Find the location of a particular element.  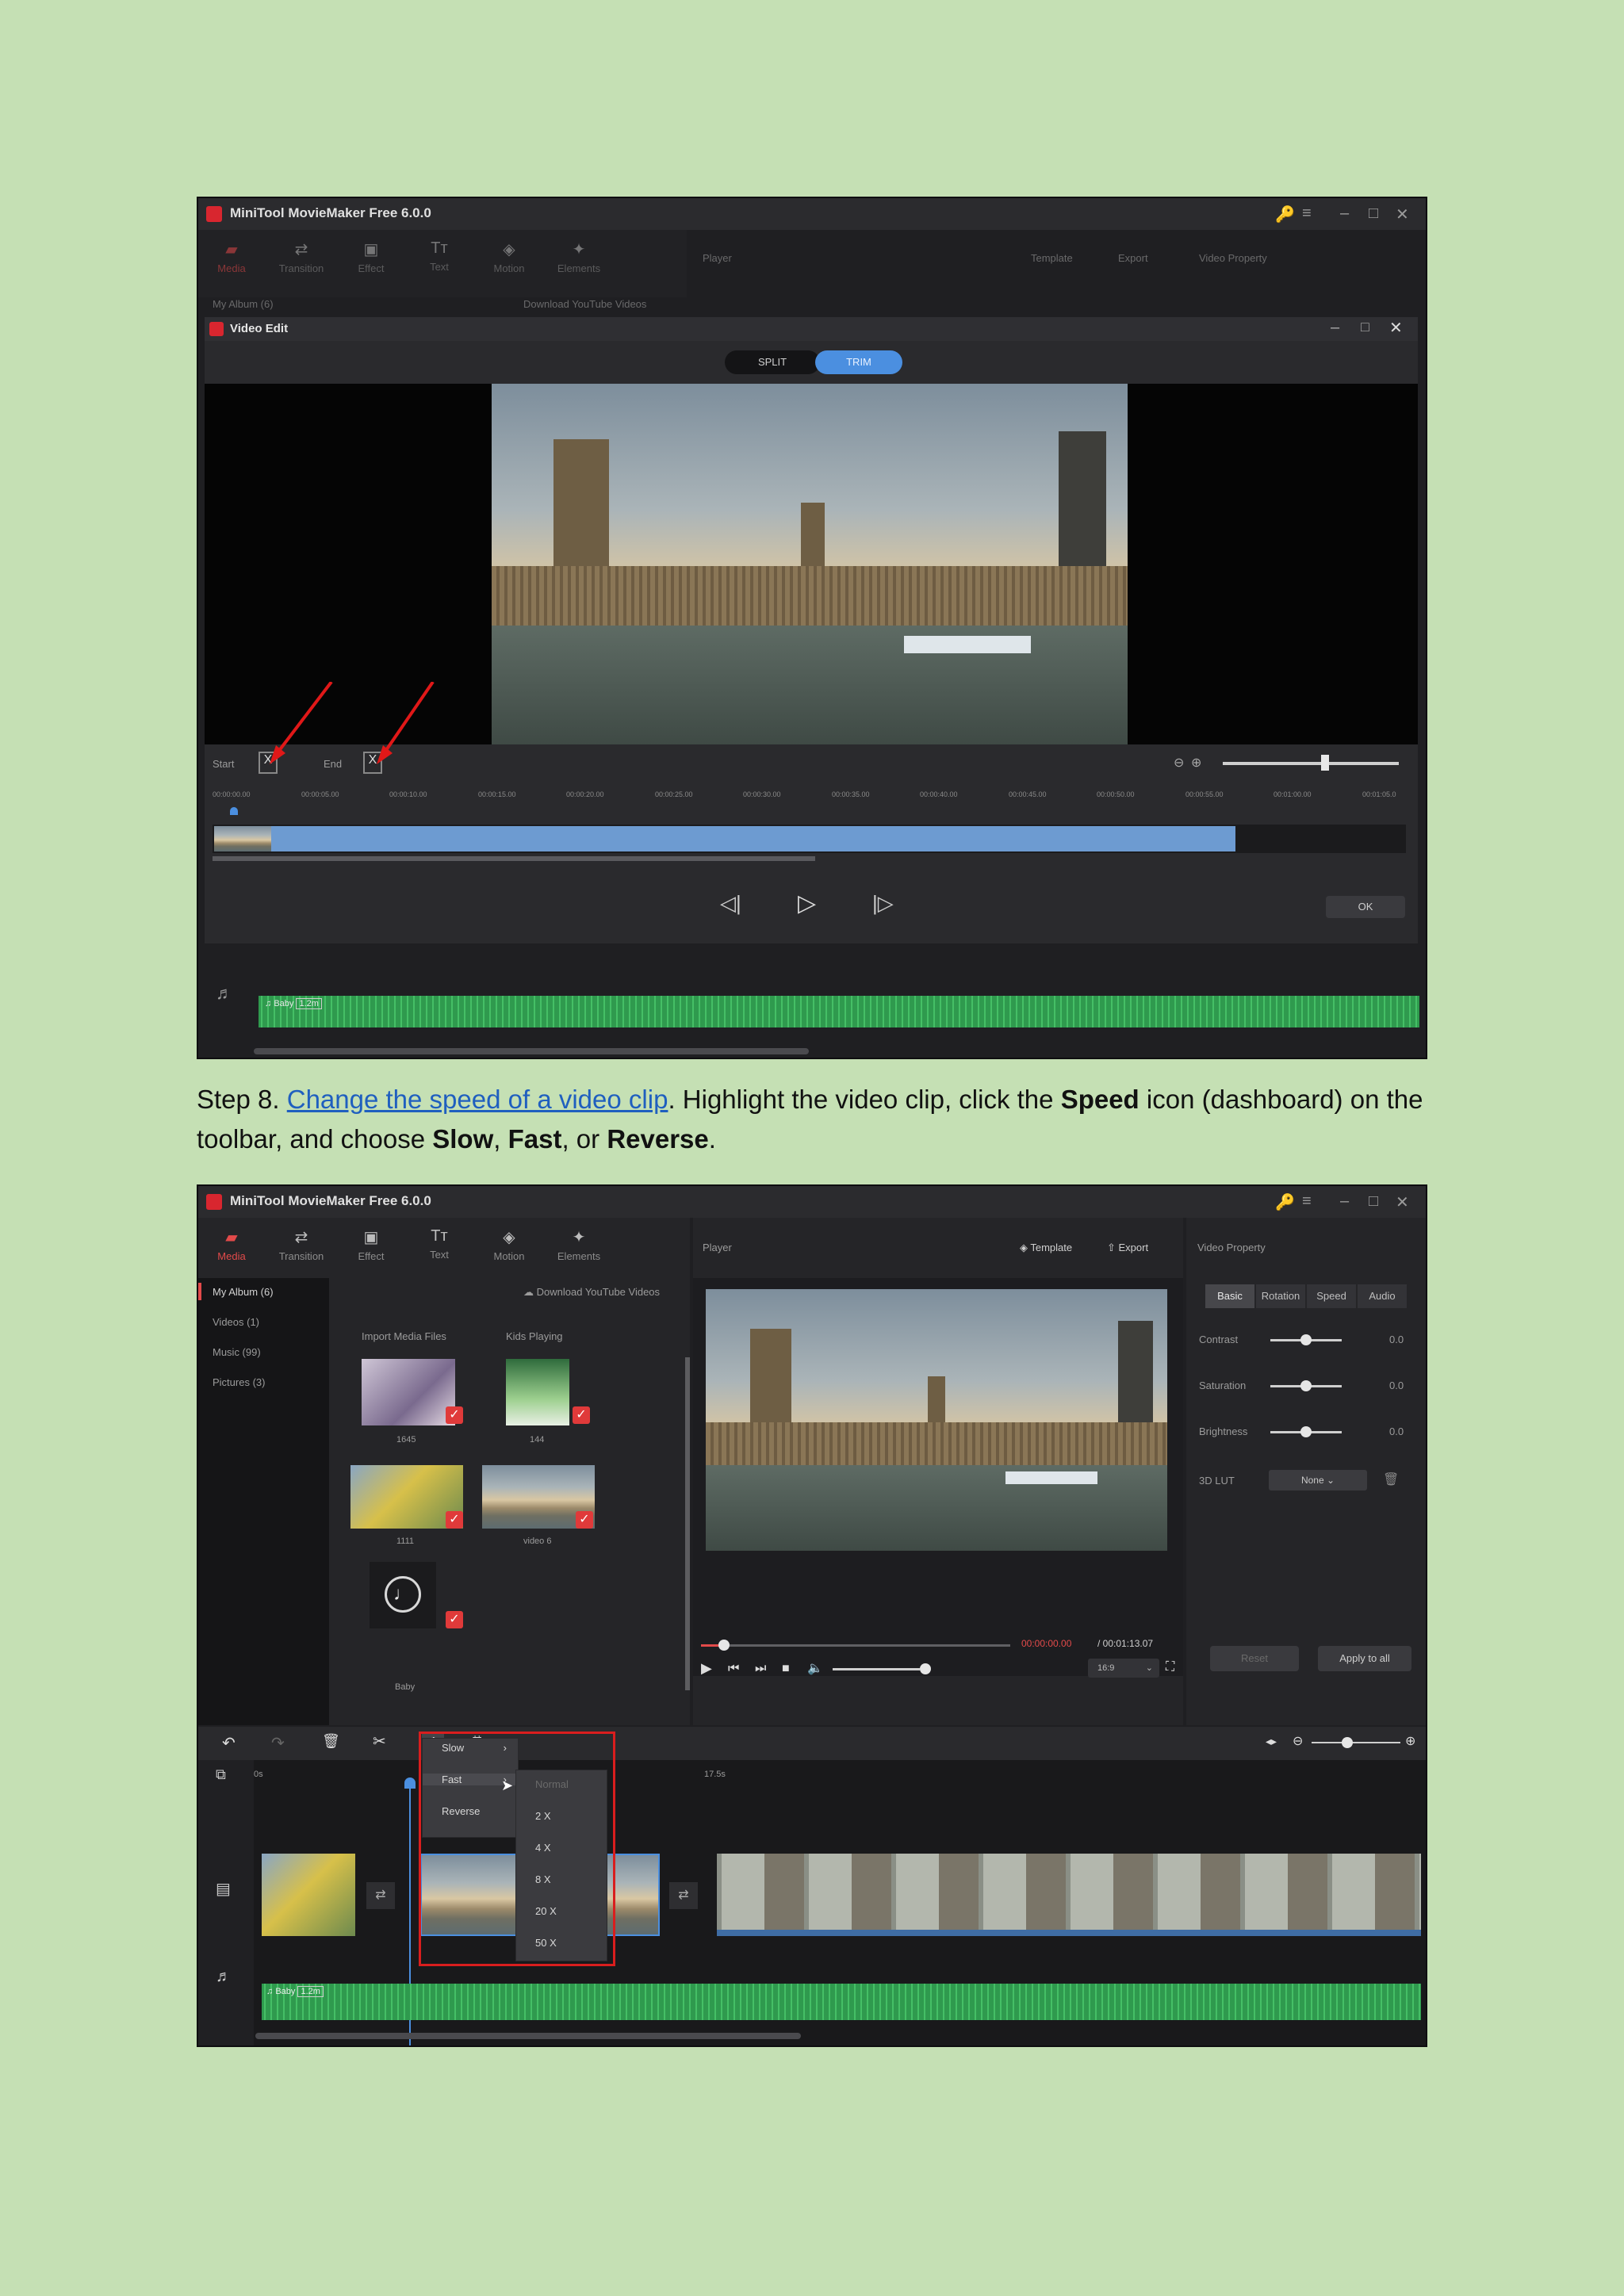

apply-to-all-button: Apply to all is located at coordinates (1364, 1659).